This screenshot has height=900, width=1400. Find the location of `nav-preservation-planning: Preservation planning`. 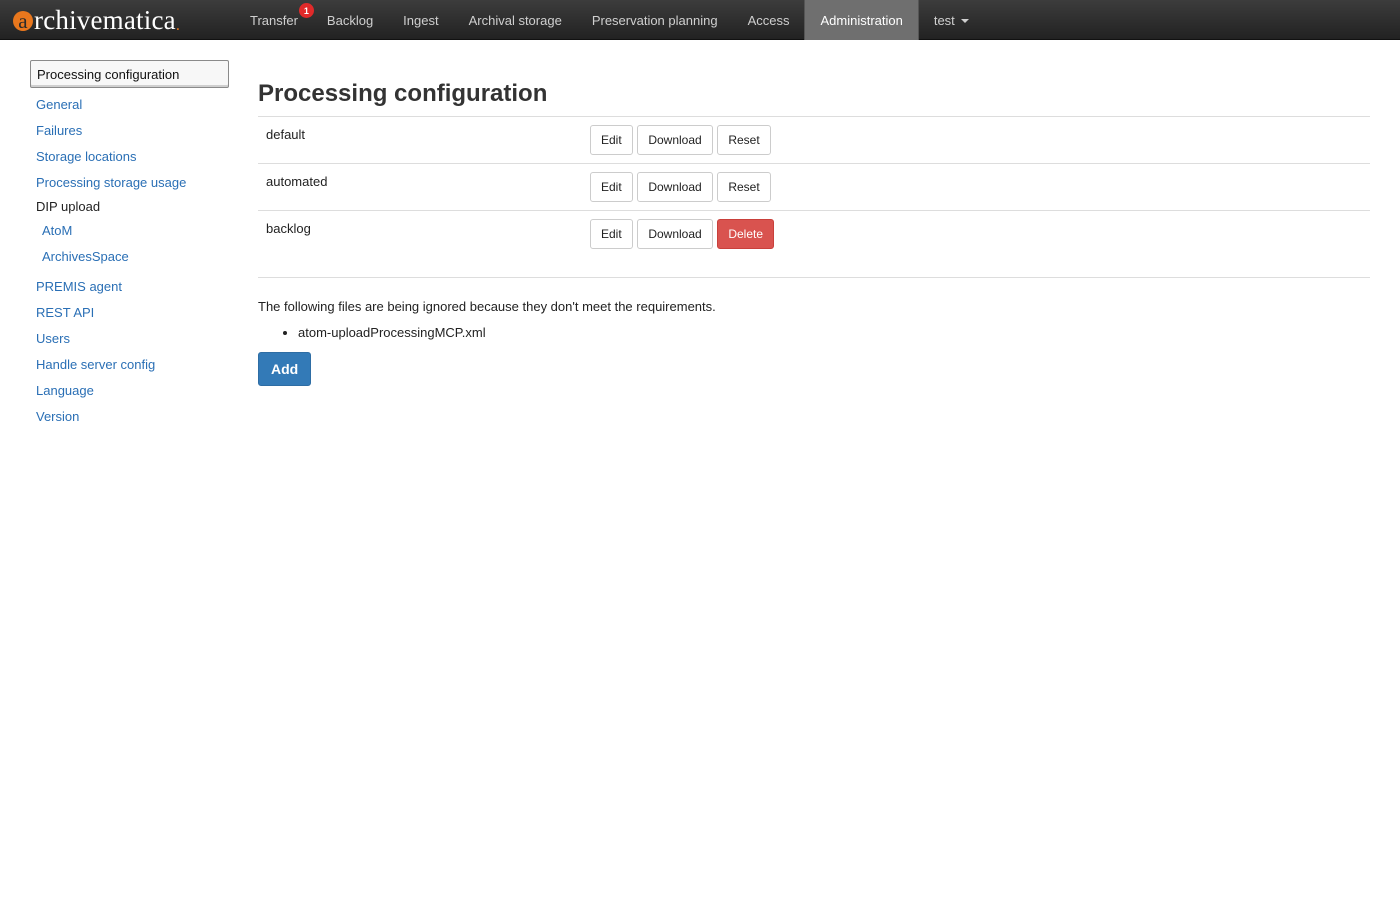

nav-preservation-planning: Preservation planning is located at coordinates (655, 20).